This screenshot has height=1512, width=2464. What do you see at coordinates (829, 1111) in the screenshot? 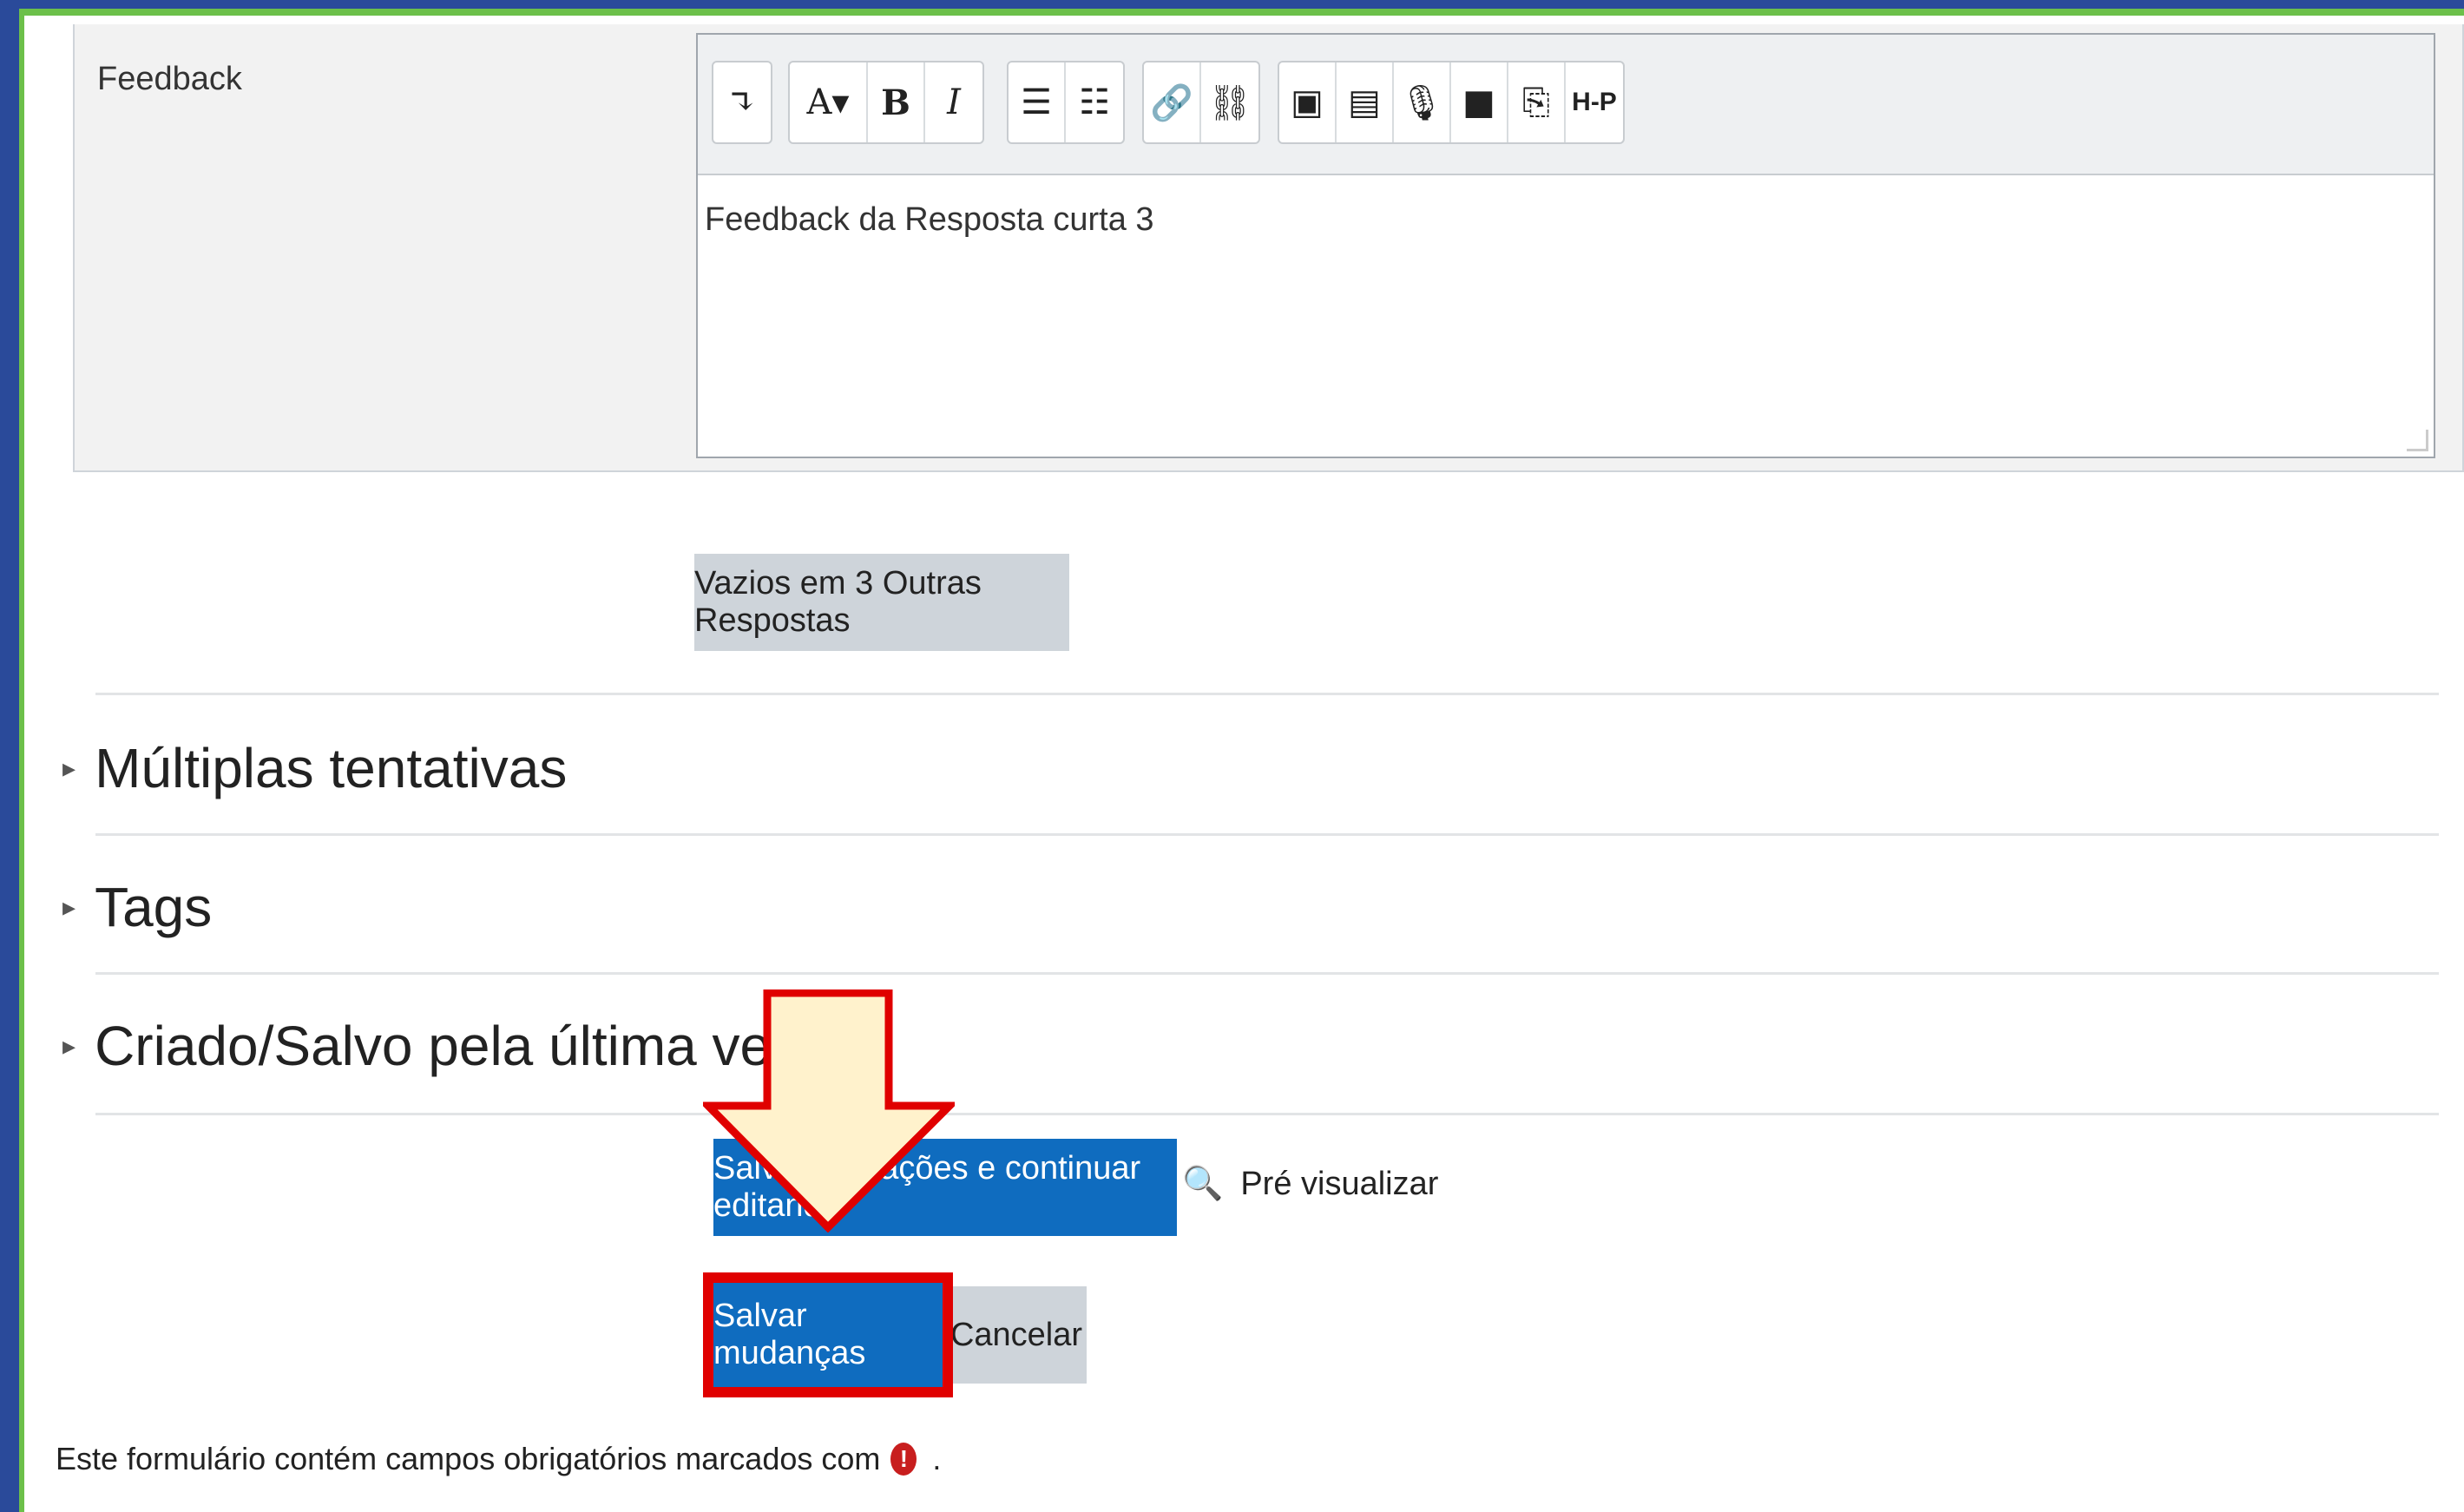
I see `down-arrow-annotation` at bounding box center [829, 1111].